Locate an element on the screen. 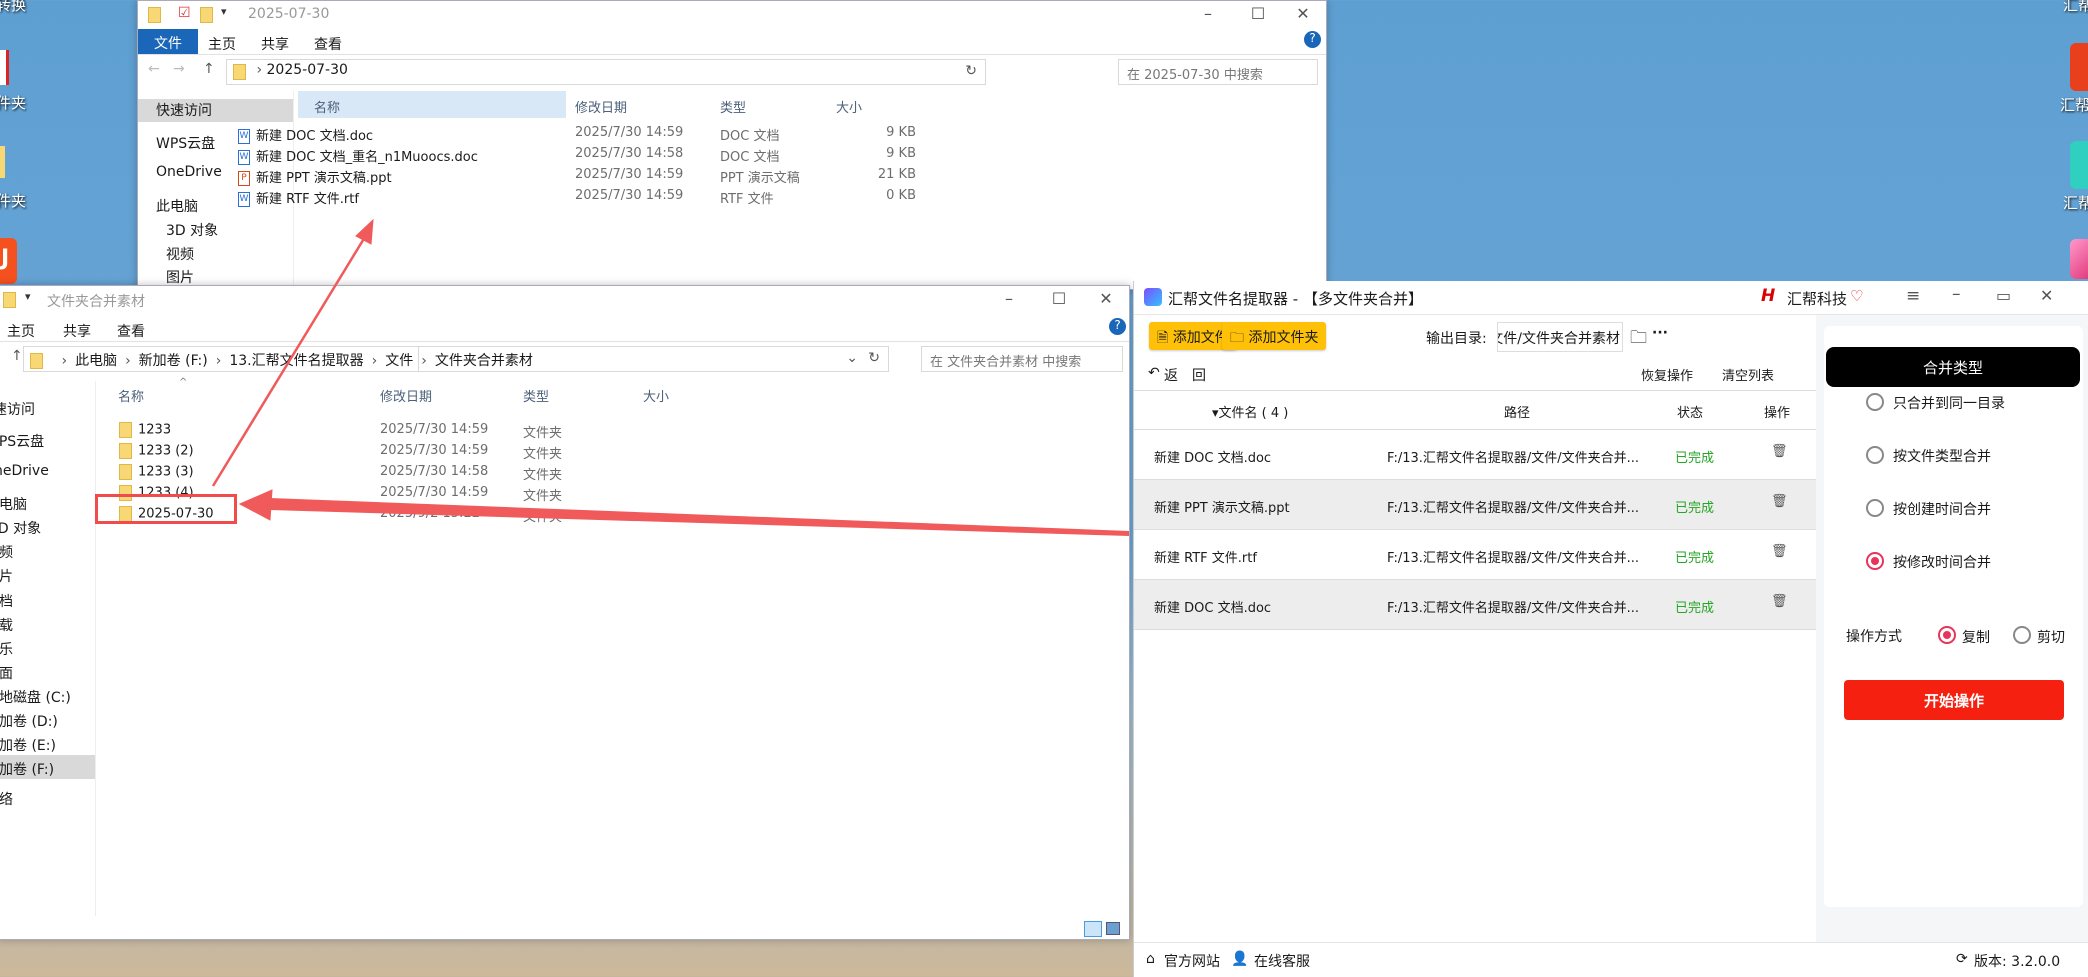  arrow-up-line is located at coordinates (290, 359).